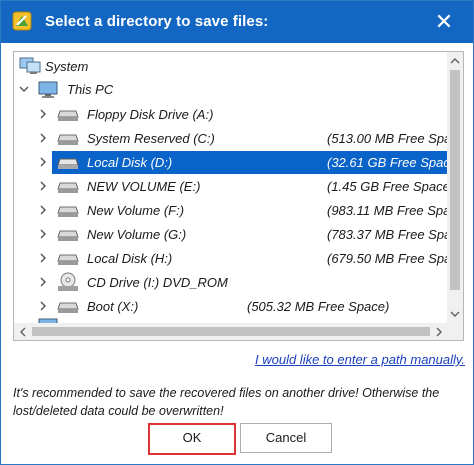 This screenshot has width=474, height=465. I want to click on horizontal-scrollbar, so click(230, 331).